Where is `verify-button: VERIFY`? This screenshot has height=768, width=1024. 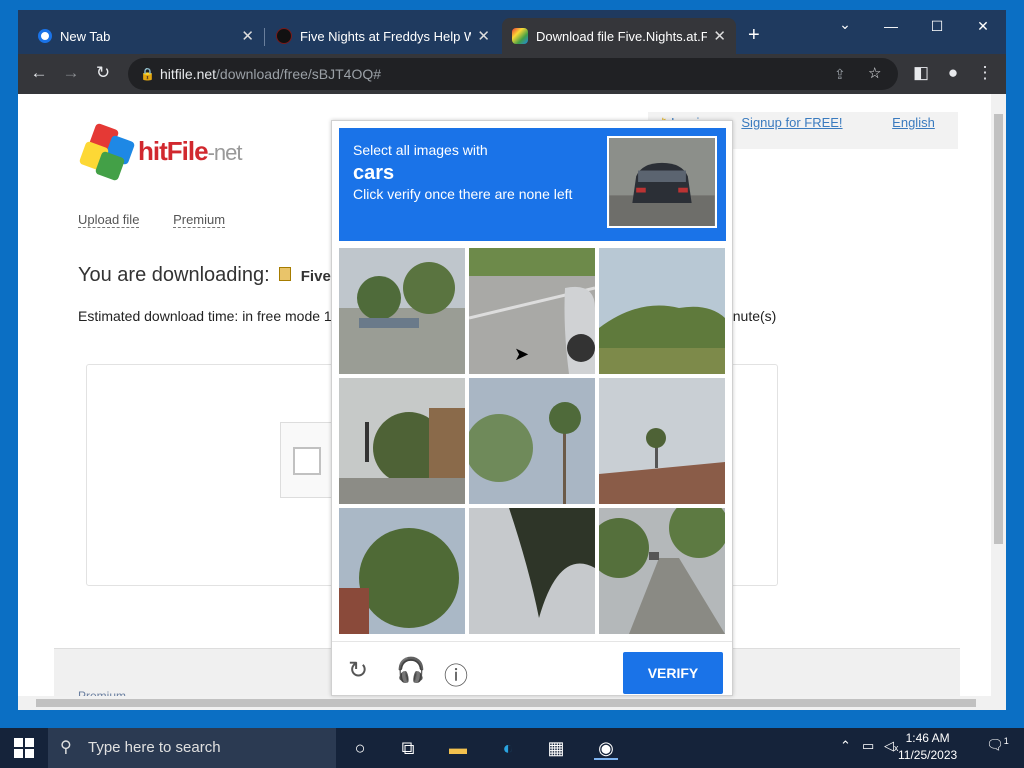
verify-button: VERIFY is located at coordinates (673, 673).